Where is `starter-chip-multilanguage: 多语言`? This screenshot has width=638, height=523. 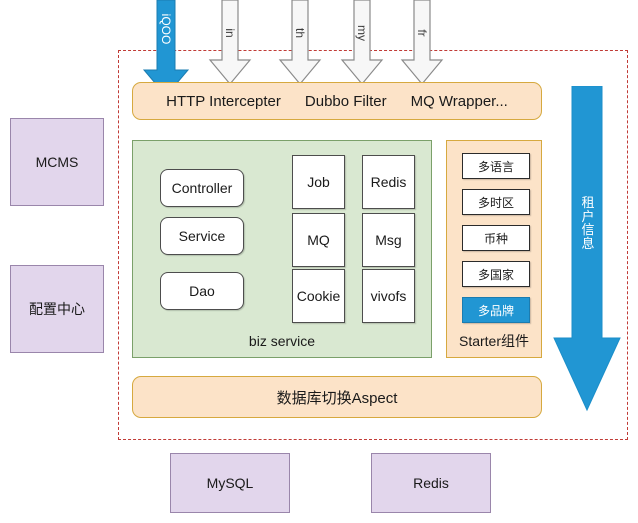 starter-chip-multilanguage: 多语言 is located at coordinates (496, 166).